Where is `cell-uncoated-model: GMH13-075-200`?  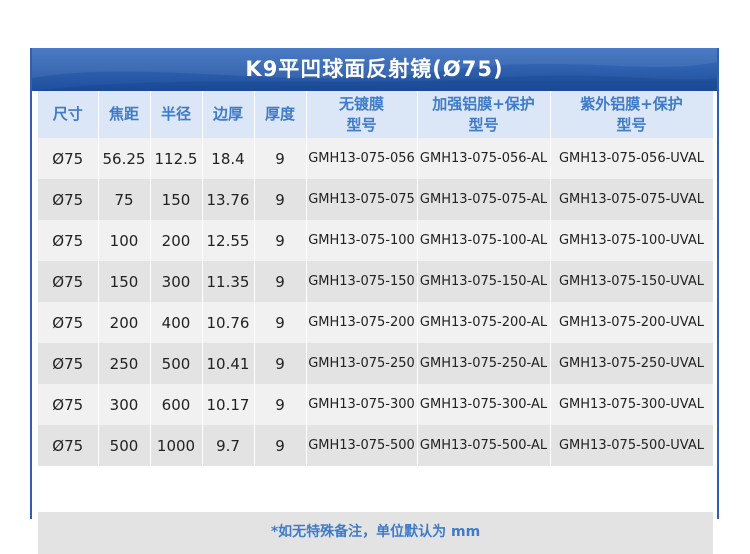 cell-uncoated-model: GMH13-075-200 is located at coordinates (362, 322).